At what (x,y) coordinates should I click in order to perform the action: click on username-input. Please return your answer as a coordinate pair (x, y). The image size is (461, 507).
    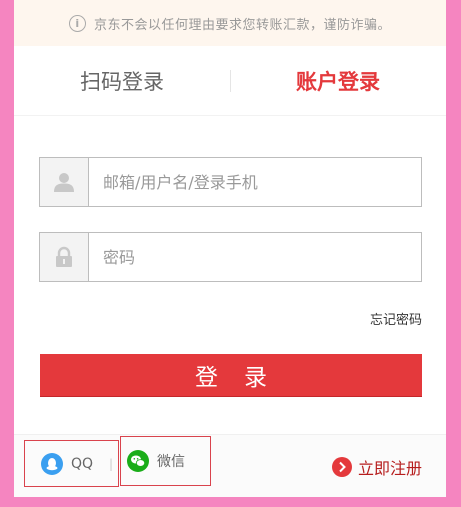
    Looking at the image, I should click on (255, 182).